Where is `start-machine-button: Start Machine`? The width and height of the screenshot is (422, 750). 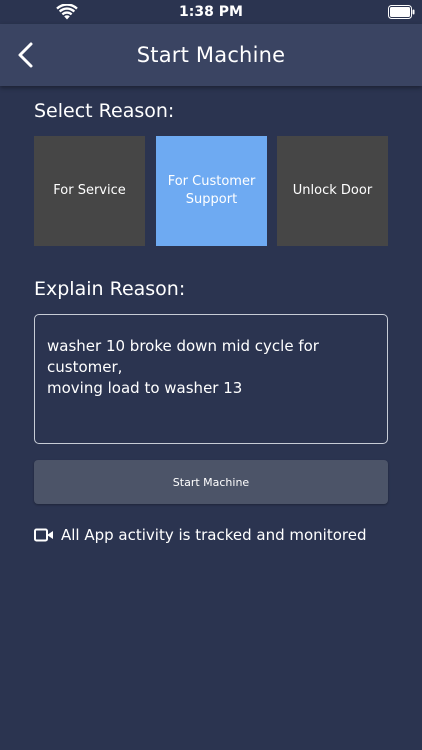 start-machine-button: Start Machine is located at coordinates (211, 482).